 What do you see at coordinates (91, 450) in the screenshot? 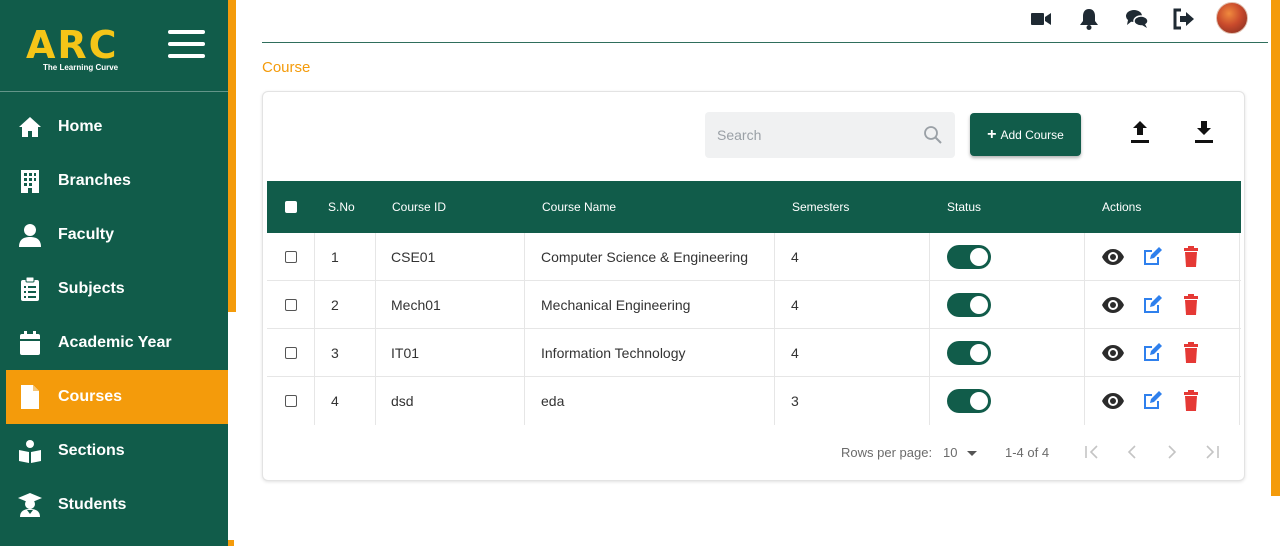
I see `sidebar-item-label: Sections` at bounding box center [91, 450].